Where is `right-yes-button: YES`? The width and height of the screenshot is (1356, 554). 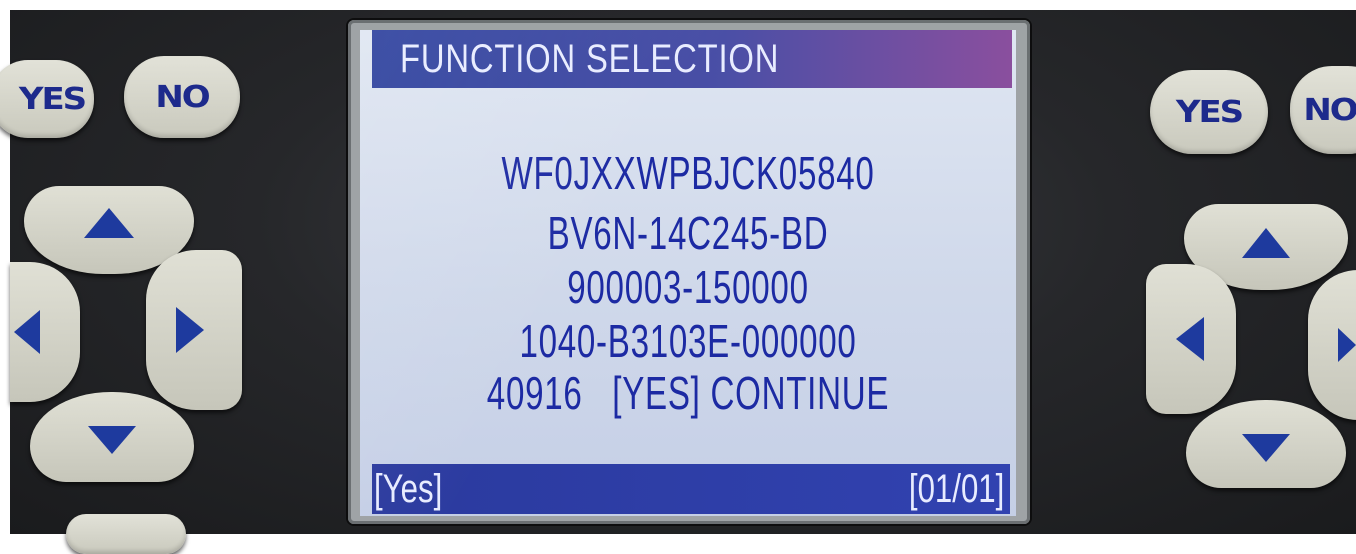
right-yes-button: YES is located at coordinates (1209, 112).